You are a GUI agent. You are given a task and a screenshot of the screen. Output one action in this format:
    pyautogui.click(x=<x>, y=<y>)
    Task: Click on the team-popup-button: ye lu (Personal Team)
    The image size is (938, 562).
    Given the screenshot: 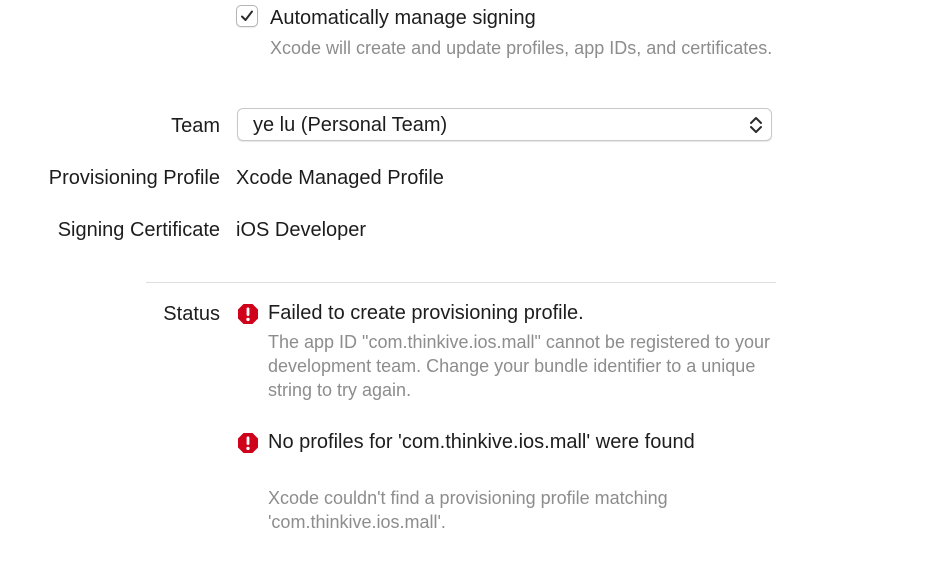 What is the action you would take?
    pyautogui.click(x=504, y=124)
    